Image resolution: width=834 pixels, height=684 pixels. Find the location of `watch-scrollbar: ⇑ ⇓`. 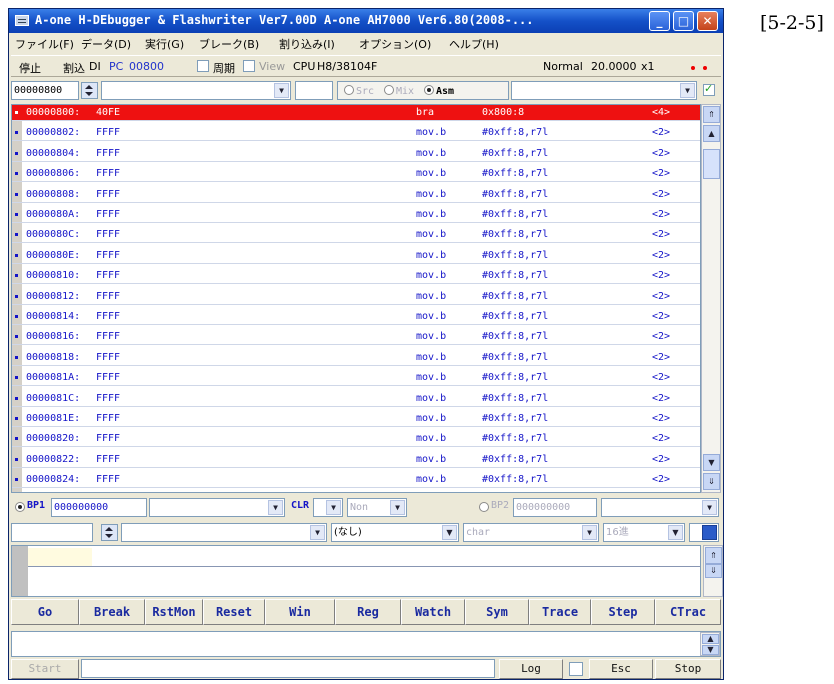

watch-scrollbar: ⇑ ⇓ is located at coordinates (713, 571).